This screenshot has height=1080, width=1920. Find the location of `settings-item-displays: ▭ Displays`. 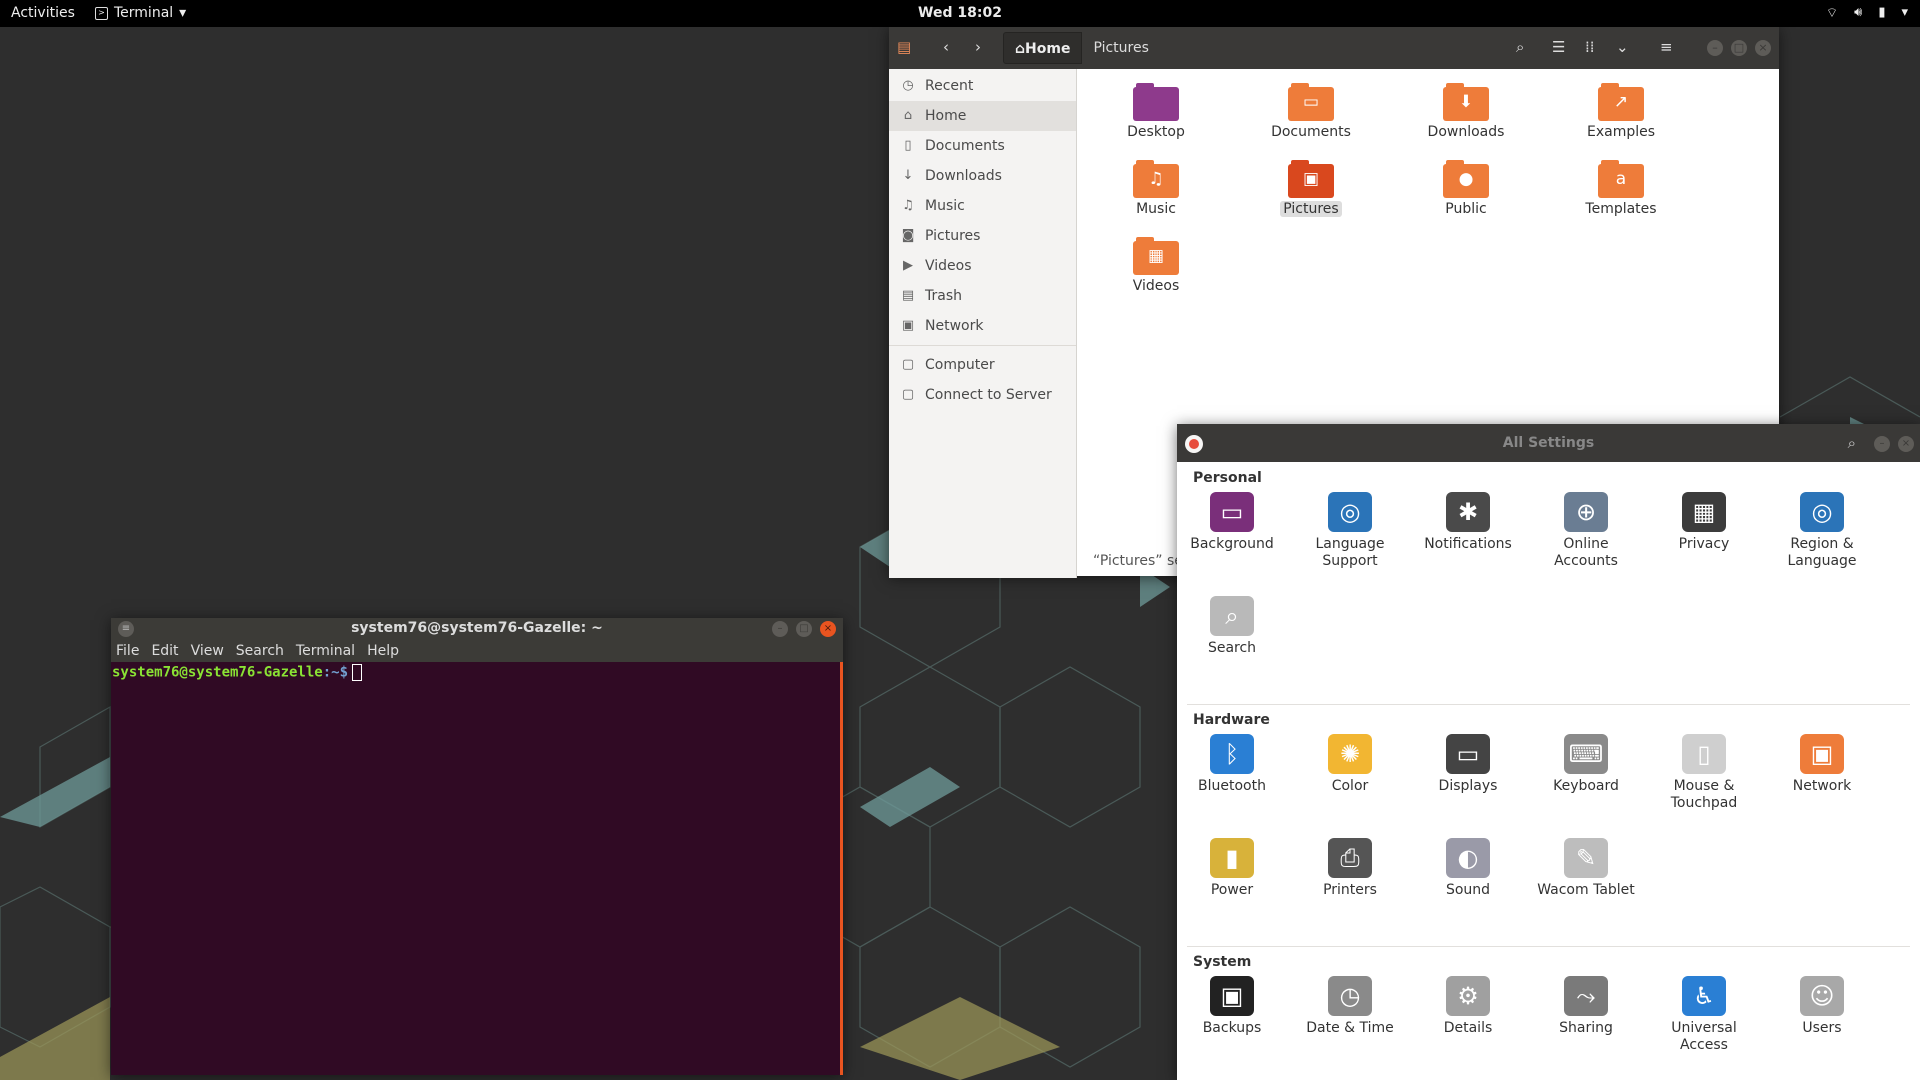

settings-item-displays: ▭ Displays is located at coordinates (1468, 764).